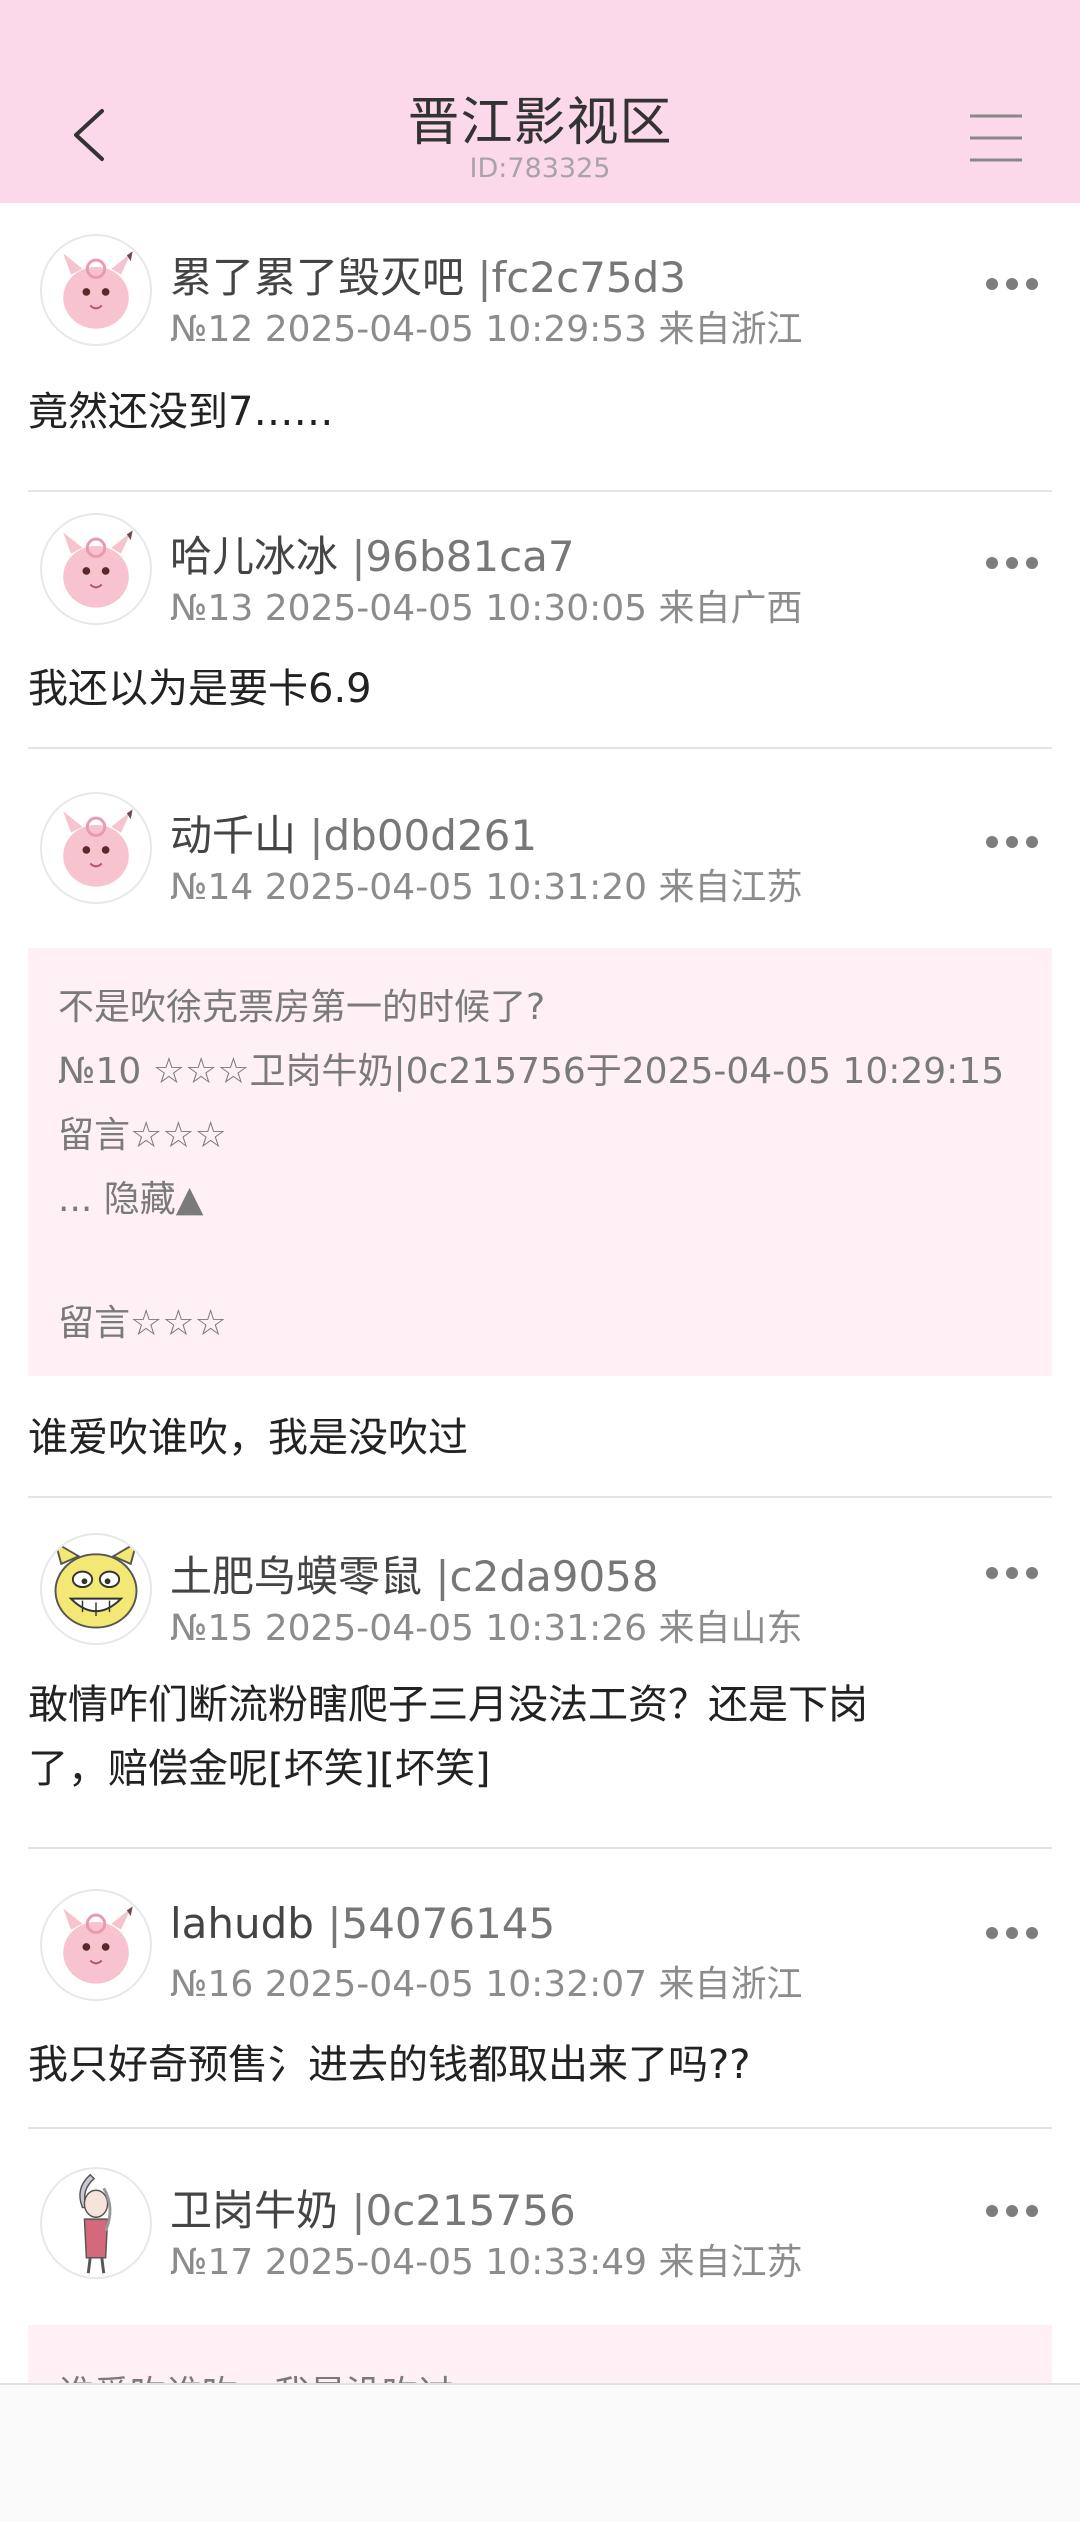  Describe the element at coordinates (486, 608) in the screenshot. I see `post-meta: №13 2025-04-05 10:30:05 来自广西` at that location.